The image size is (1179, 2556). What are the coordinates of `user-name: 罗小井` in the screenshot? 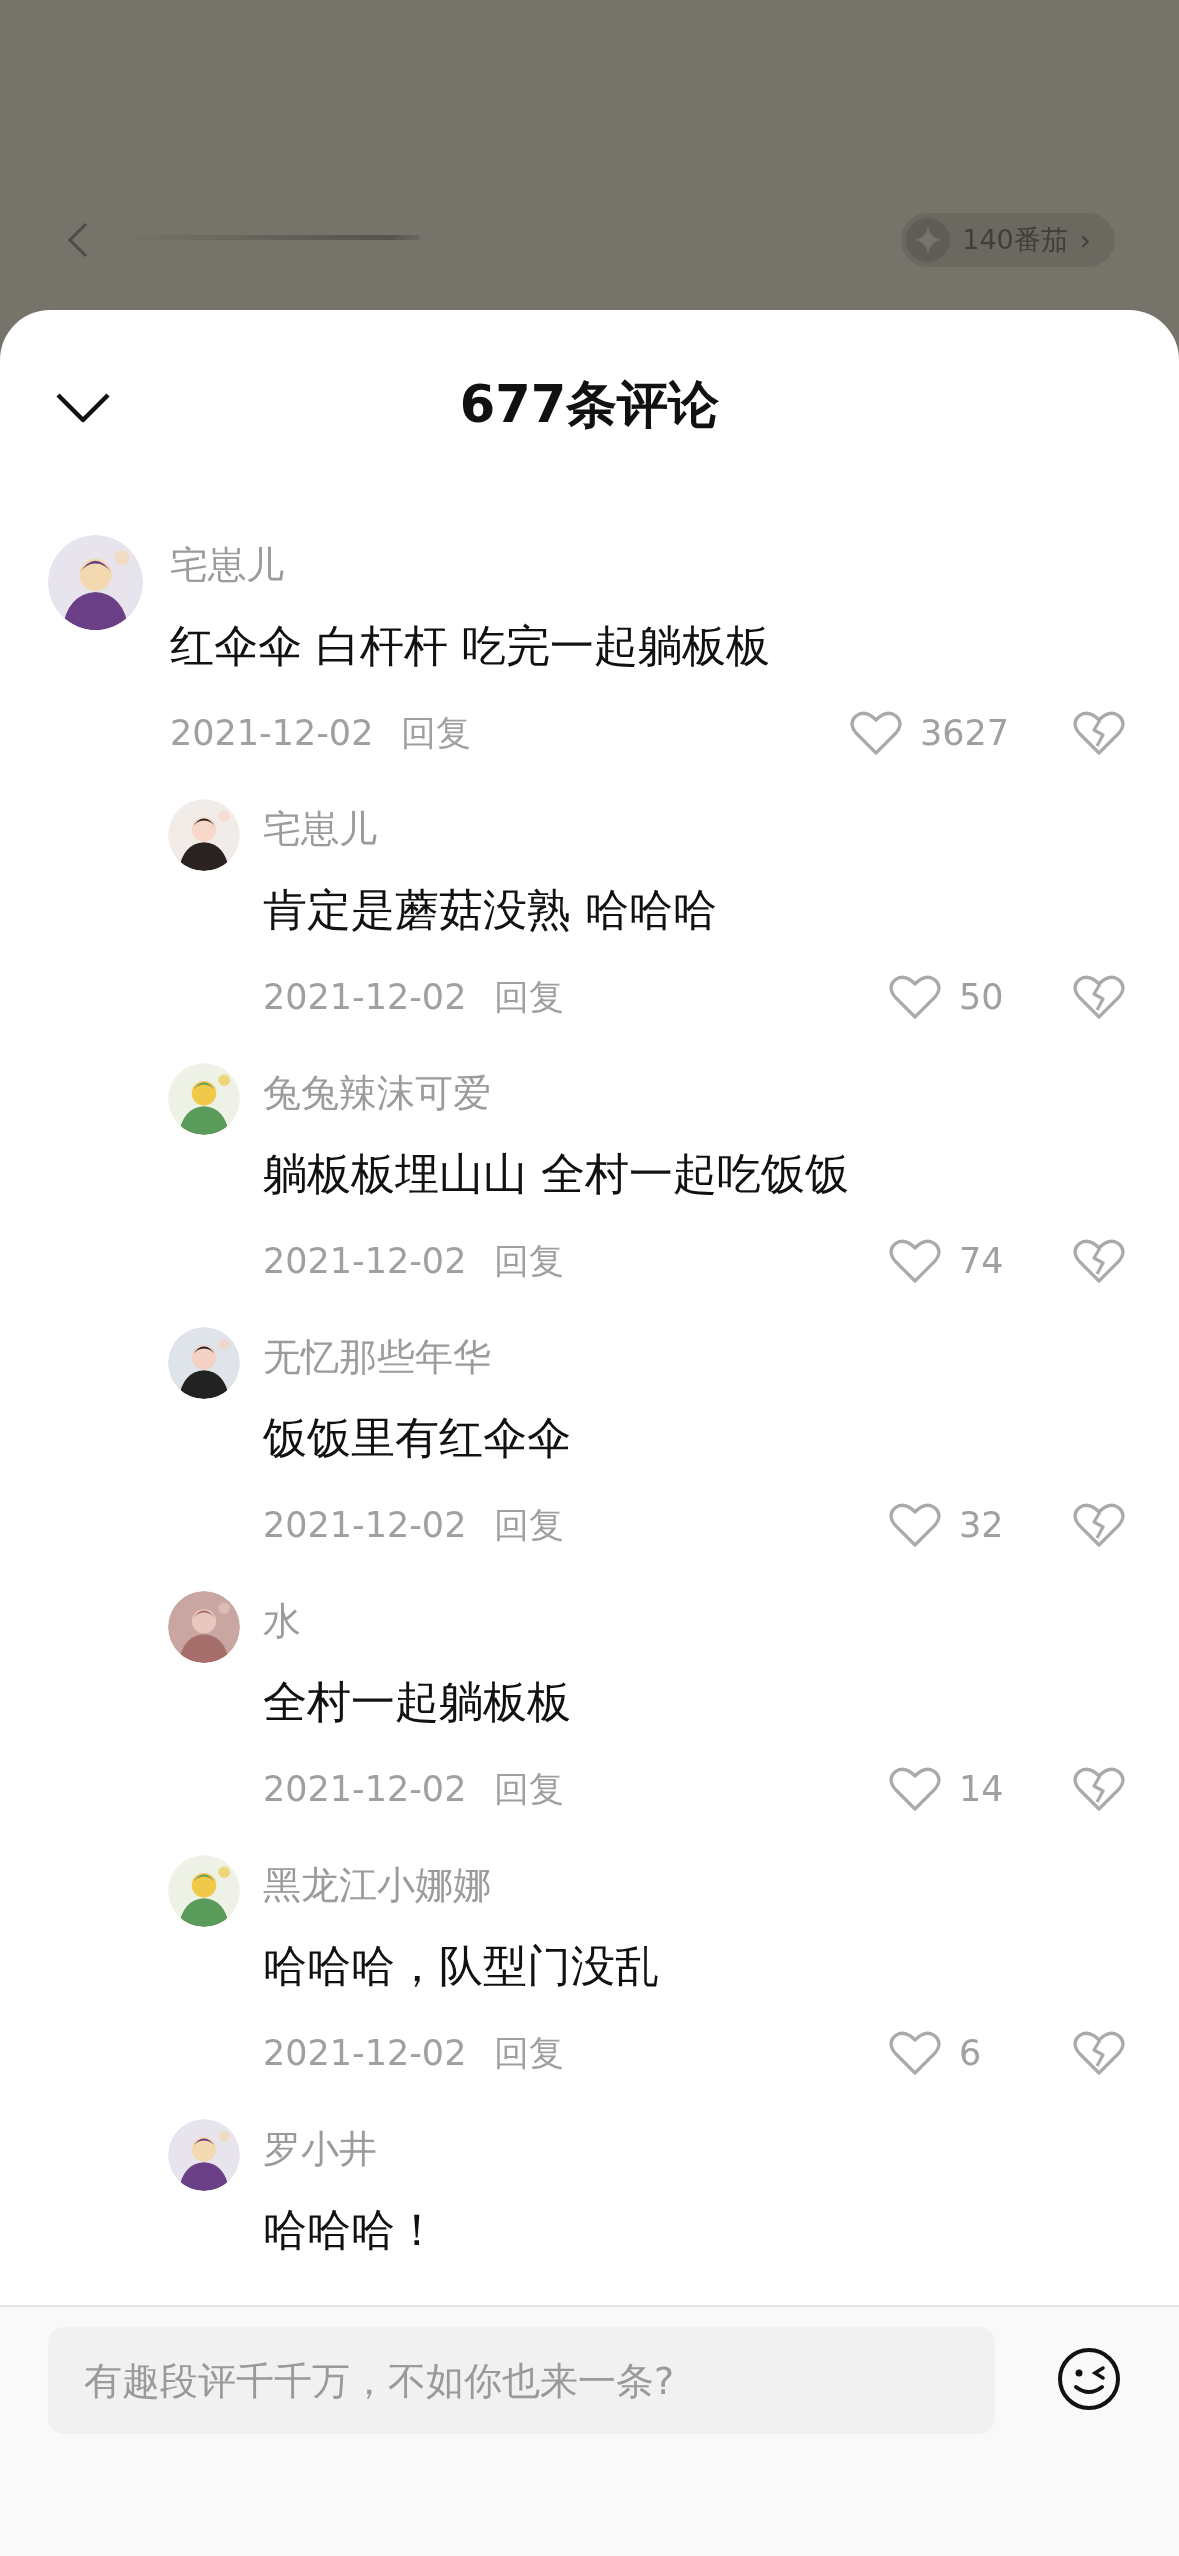 It's located at (694, 2149).